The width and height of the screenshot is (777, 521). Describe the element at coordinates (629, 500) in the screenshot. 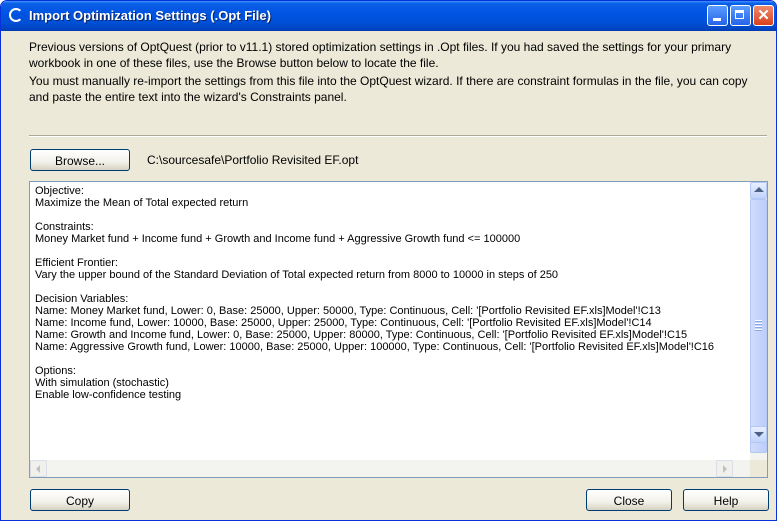

I see `close-button: Close` at that location.